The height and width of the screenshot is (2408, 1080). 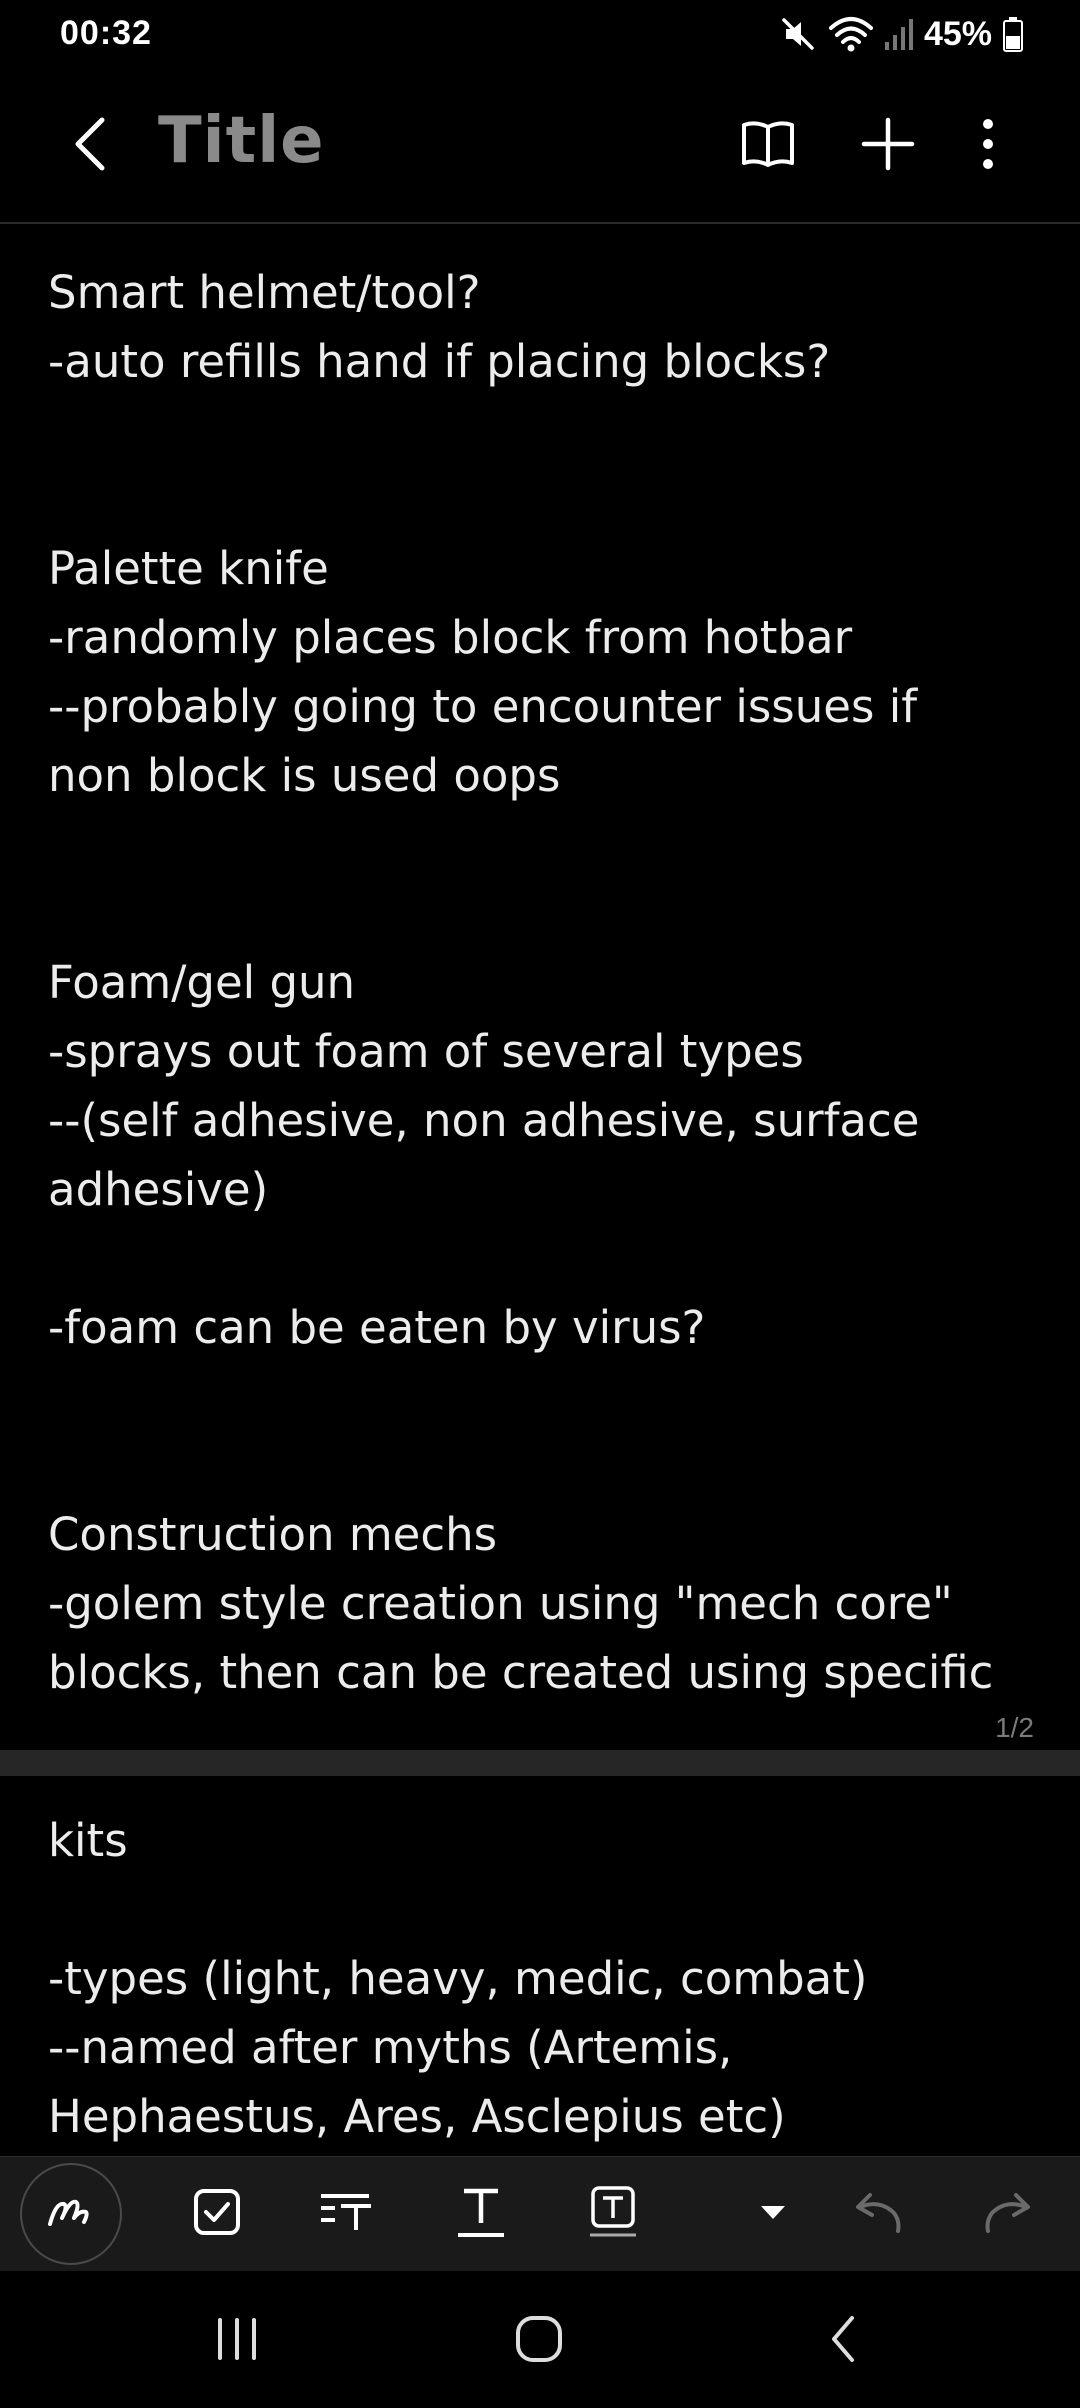 I want to click on dropdown-caret-icon, so click(x=773, y=2214).